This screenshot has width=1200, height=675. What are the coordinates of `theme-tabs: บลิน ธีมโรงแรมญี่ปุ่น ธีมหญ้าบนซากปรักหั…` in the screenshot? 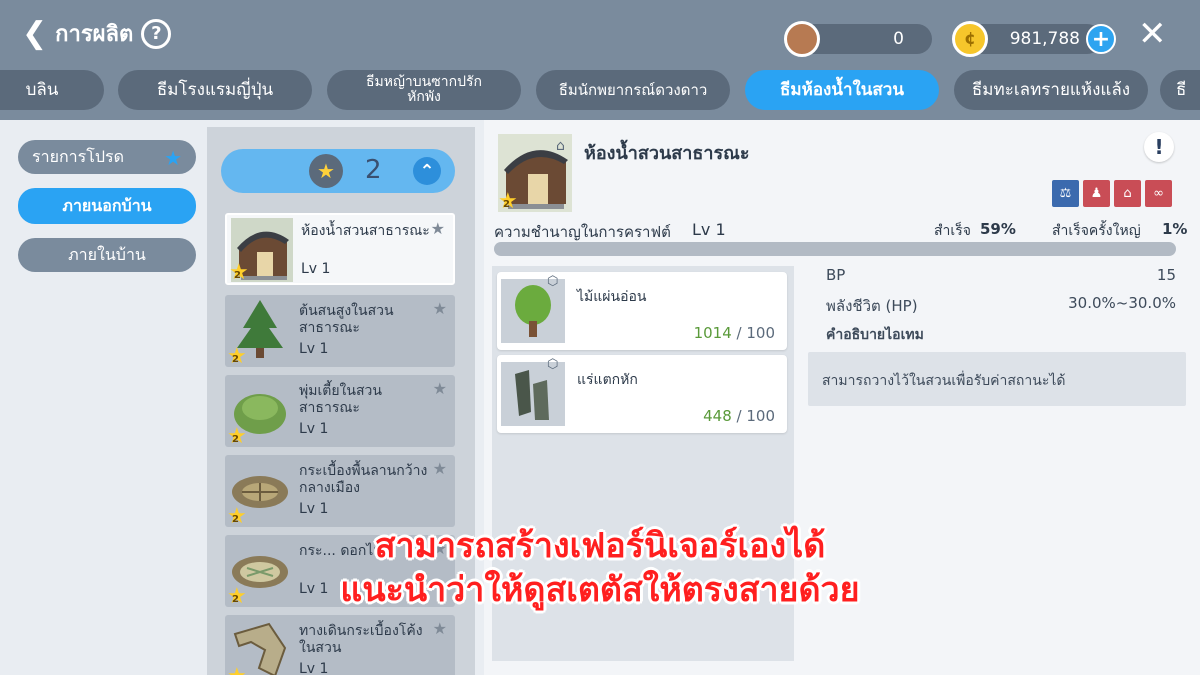 It's located at (600, 90).